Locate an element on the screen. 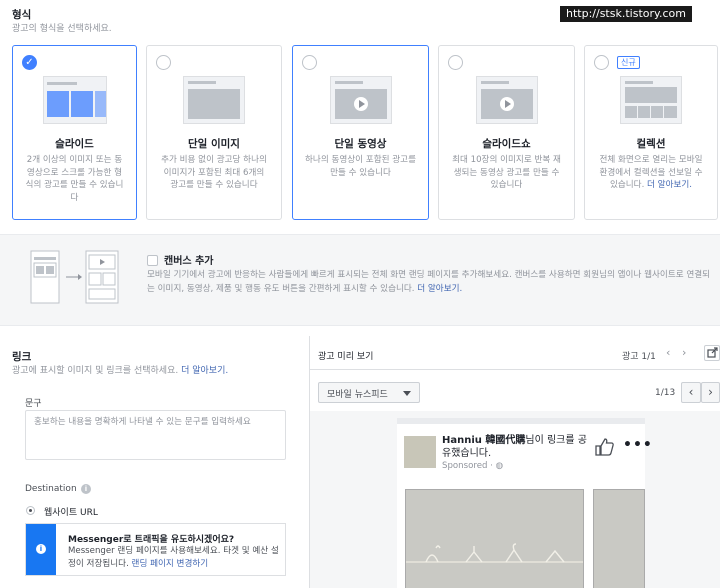 Image resolution: width=720 pixels, height=588 pixels. video-thumb-icon is located at coordinates (360, 100).